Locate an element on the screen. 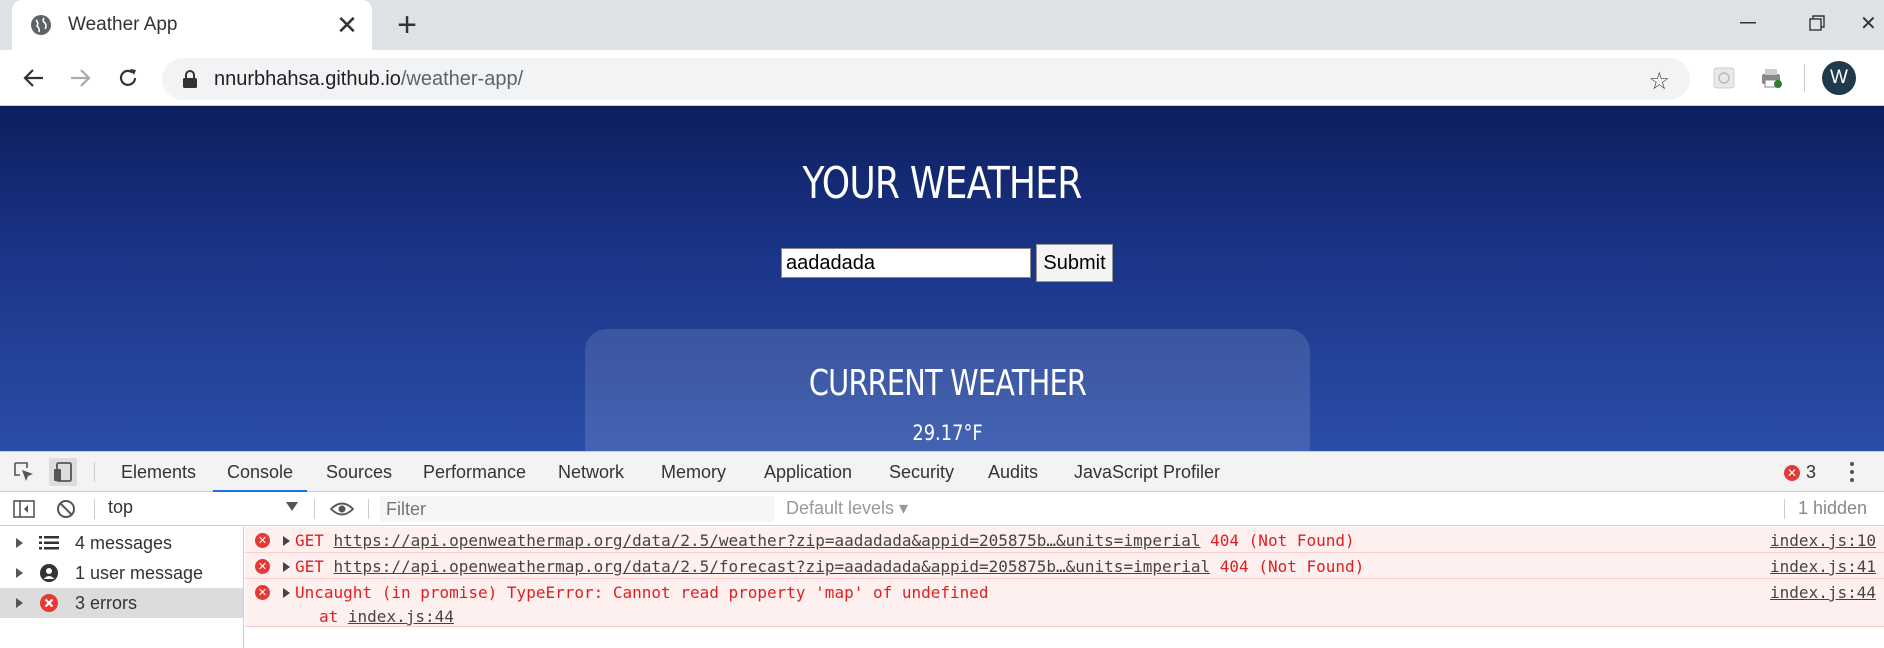 The height and width of the screenshot is (648, 1884). chevron-down-icon is located at coordinates (292, 506).